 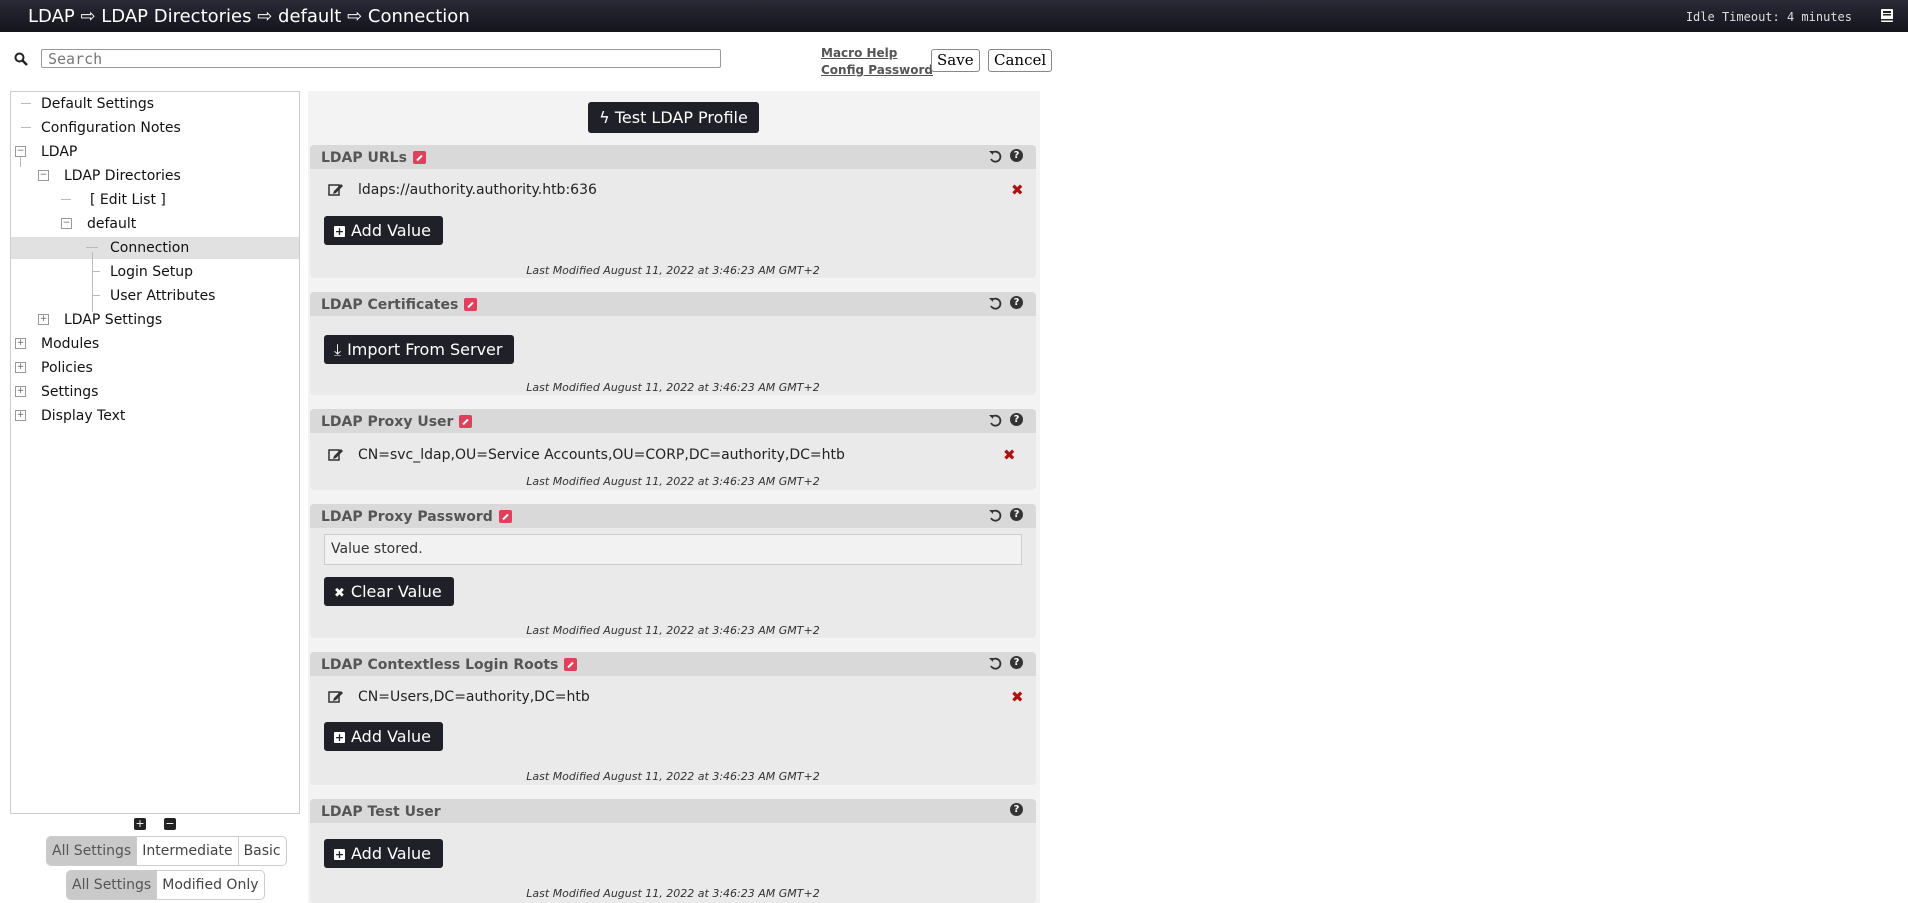 I want to click on tree-item-login-setup: Login Setup, so click(x=151, y=272).